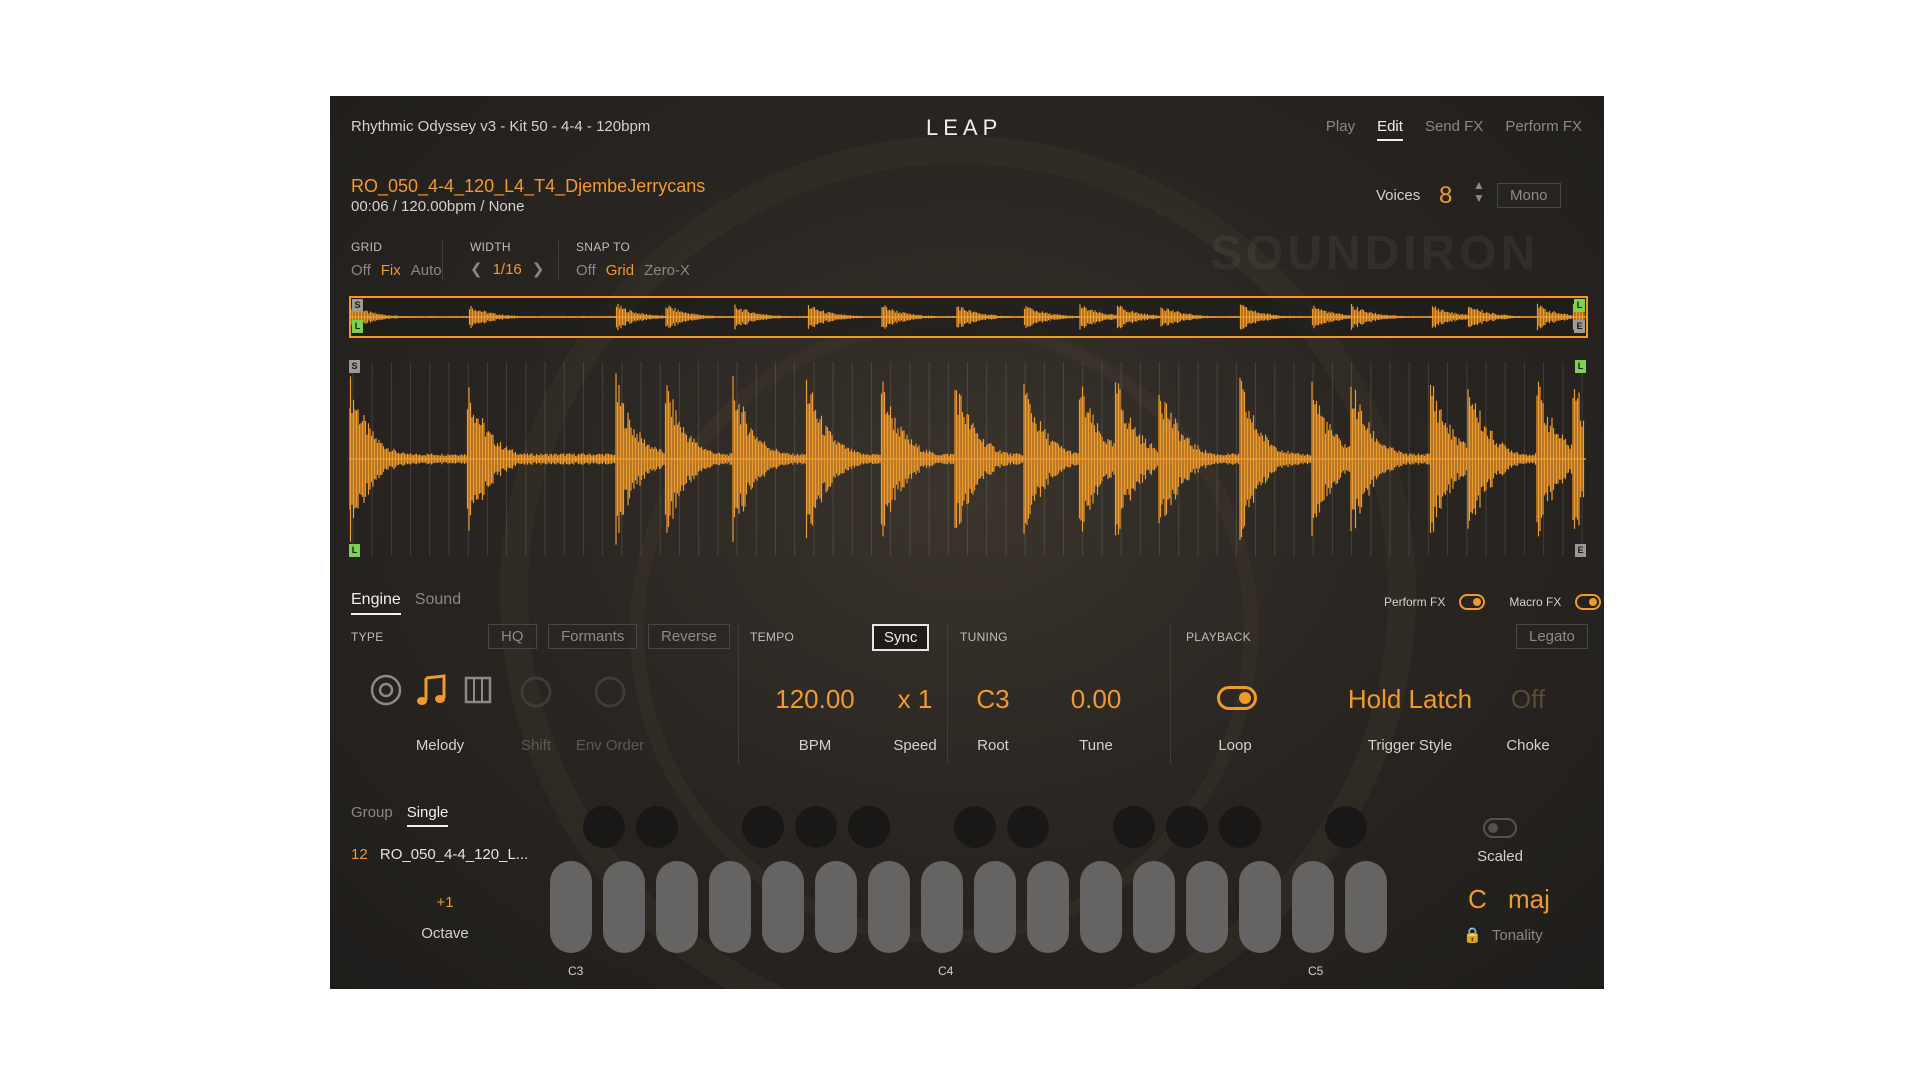  I want to click on grid-off: Off, so click(361, 270).